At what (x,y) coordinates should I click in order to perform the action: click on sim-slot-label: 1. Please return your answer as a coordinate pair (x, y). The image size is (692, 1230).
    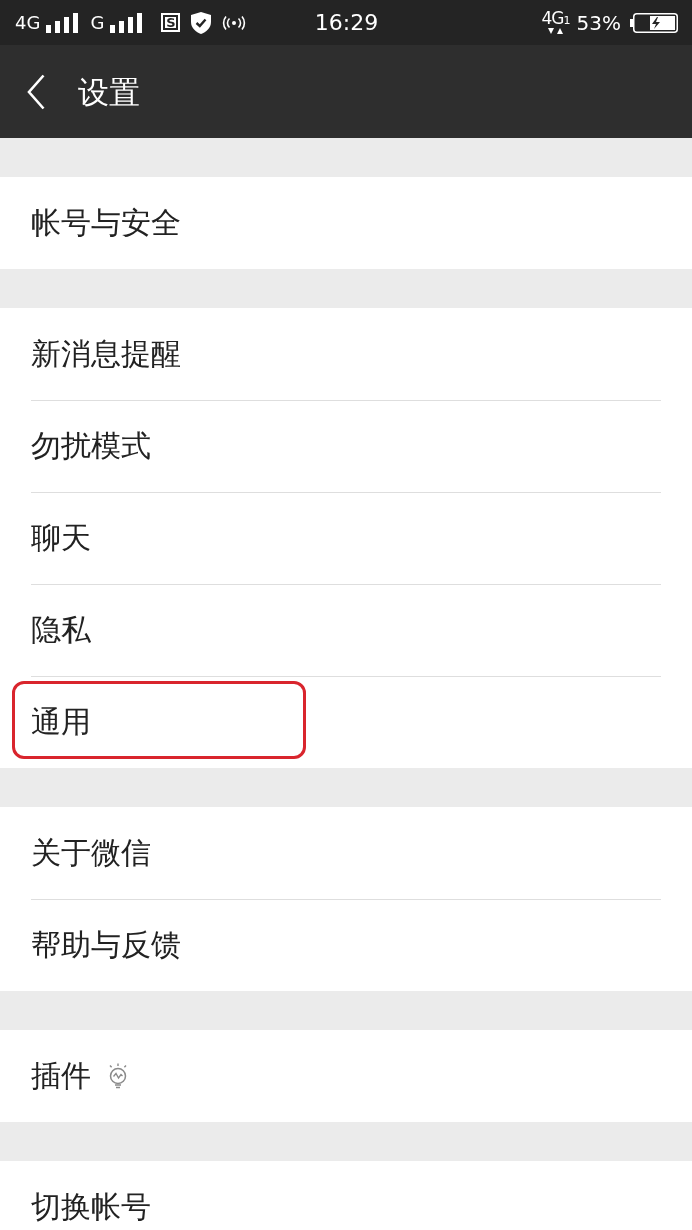
    Looking at the image, I should click on (567, 21).